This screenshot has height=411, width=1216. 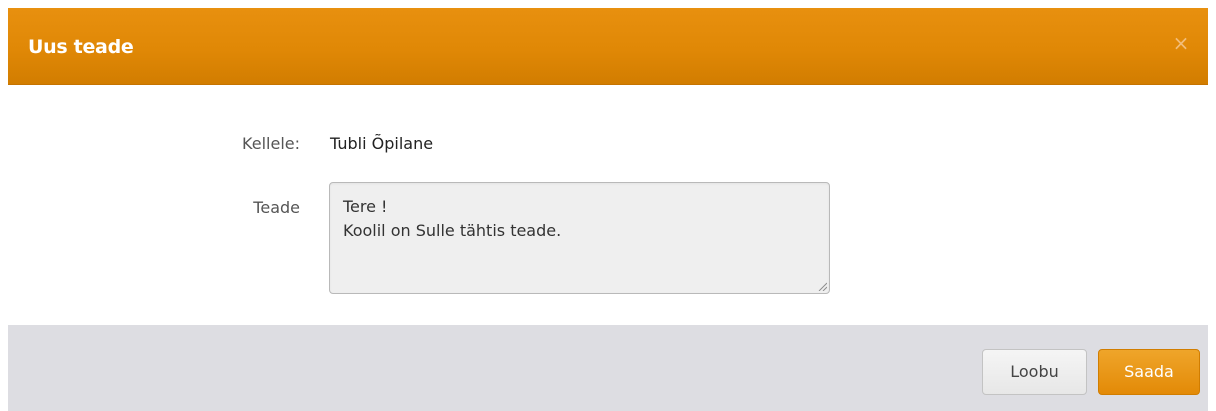 I want to click on dialog-title: Uus teade, so click(x=81, y=47).